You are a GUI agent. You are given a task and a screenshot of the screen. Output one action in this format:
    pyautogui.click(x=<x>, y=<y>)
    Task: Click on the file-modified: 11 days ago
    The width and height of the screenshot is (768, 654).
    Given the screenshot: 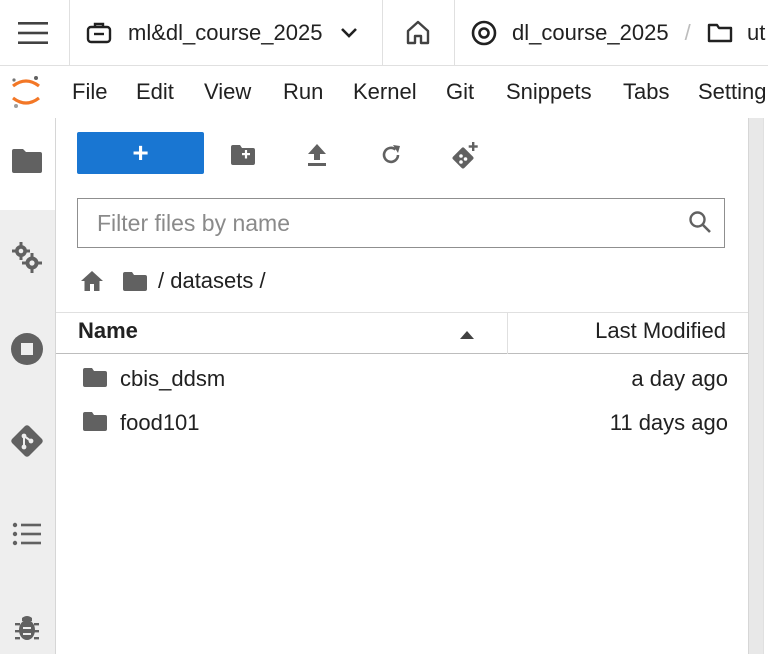 What is the action you would take?
    pyautogui.click(x=668, y=422)
    